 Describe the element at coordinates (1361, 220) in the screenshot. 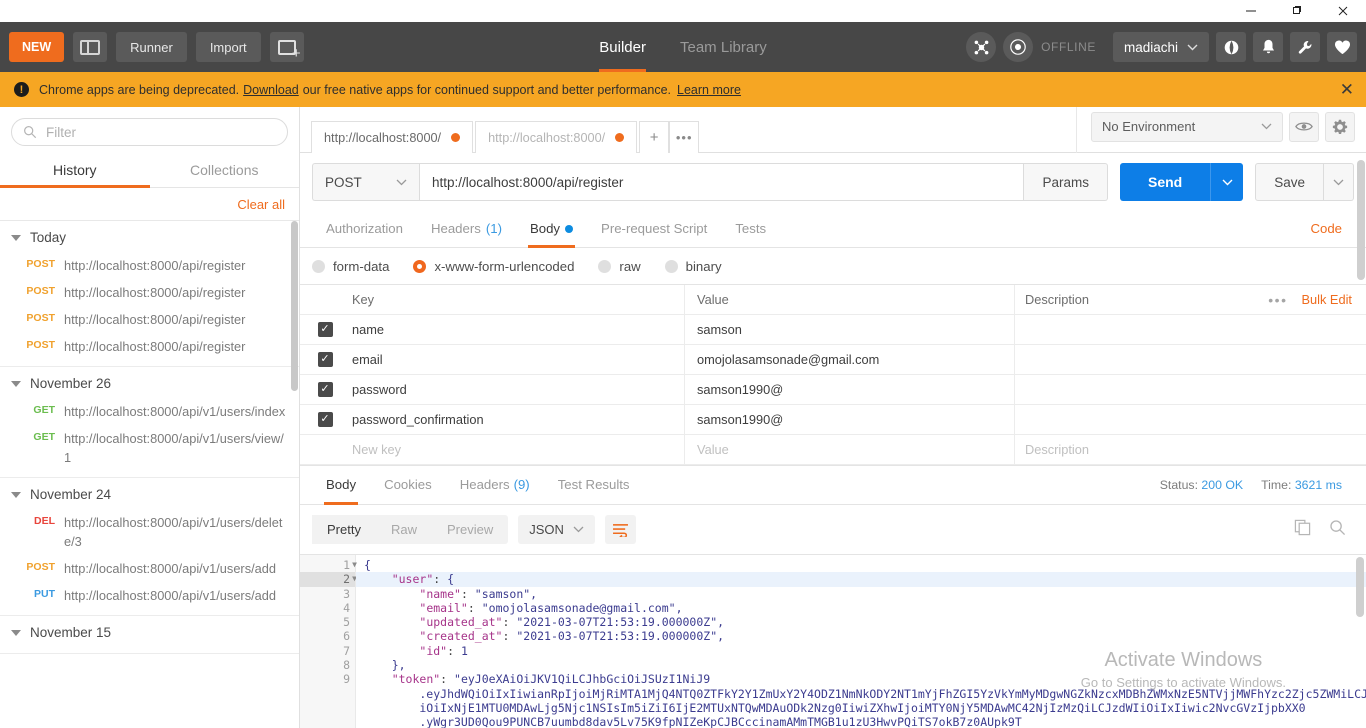

I see `main-panel-scrollbar` at that location.